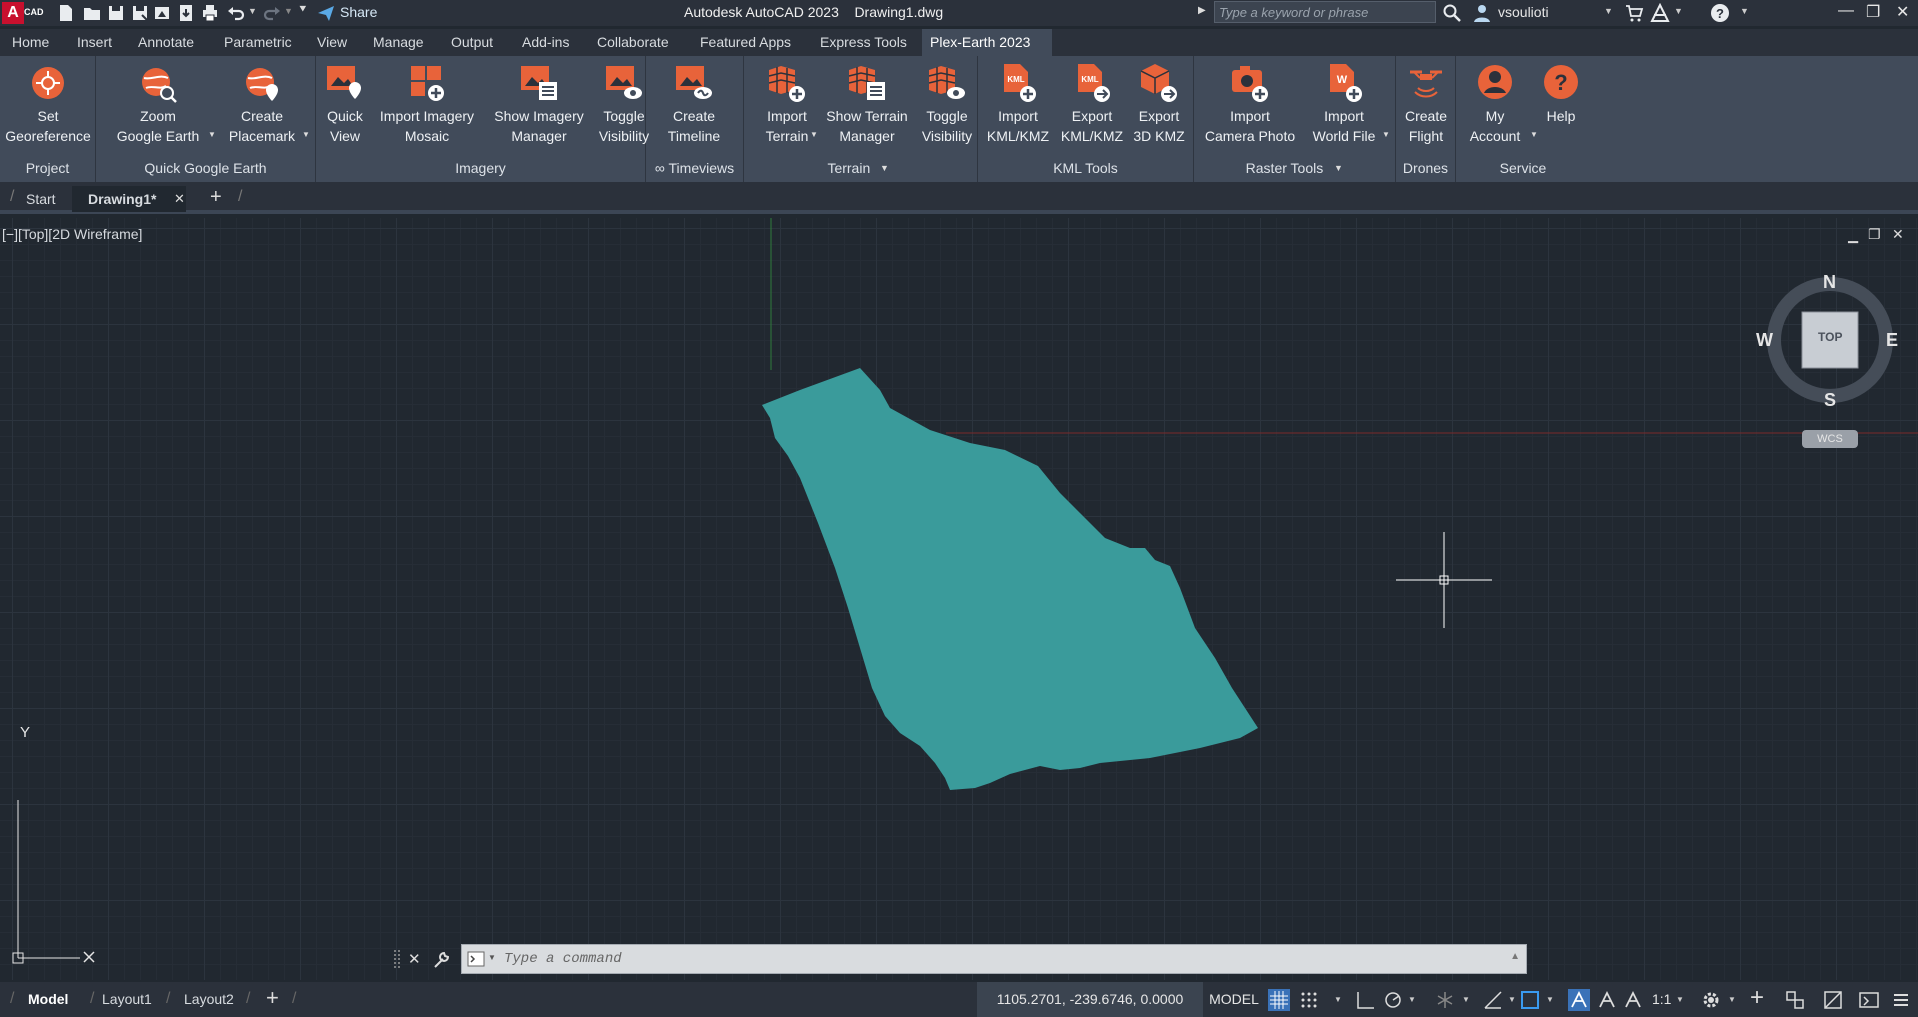 The image size is (1918, 1017). What do you see at coordinates (1711, 1000) in the screenshot?
I see `workspace-gear-icon` at bounding box center [1711, 1000].